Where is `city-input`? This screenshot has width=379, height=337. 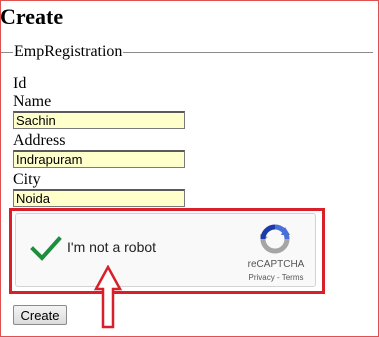
city-input is located at coordinates (99, 198).